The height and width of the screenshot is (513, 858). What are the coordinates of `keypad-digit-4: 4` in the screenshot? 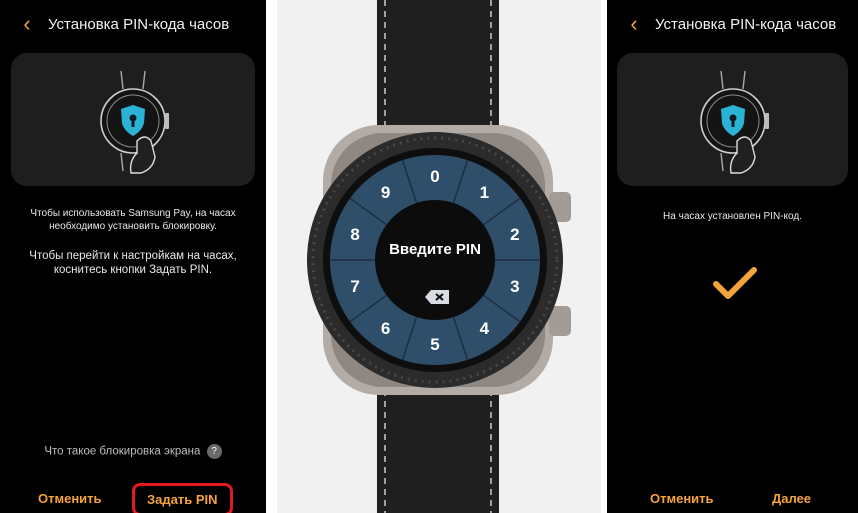 It's located at (485, 328).